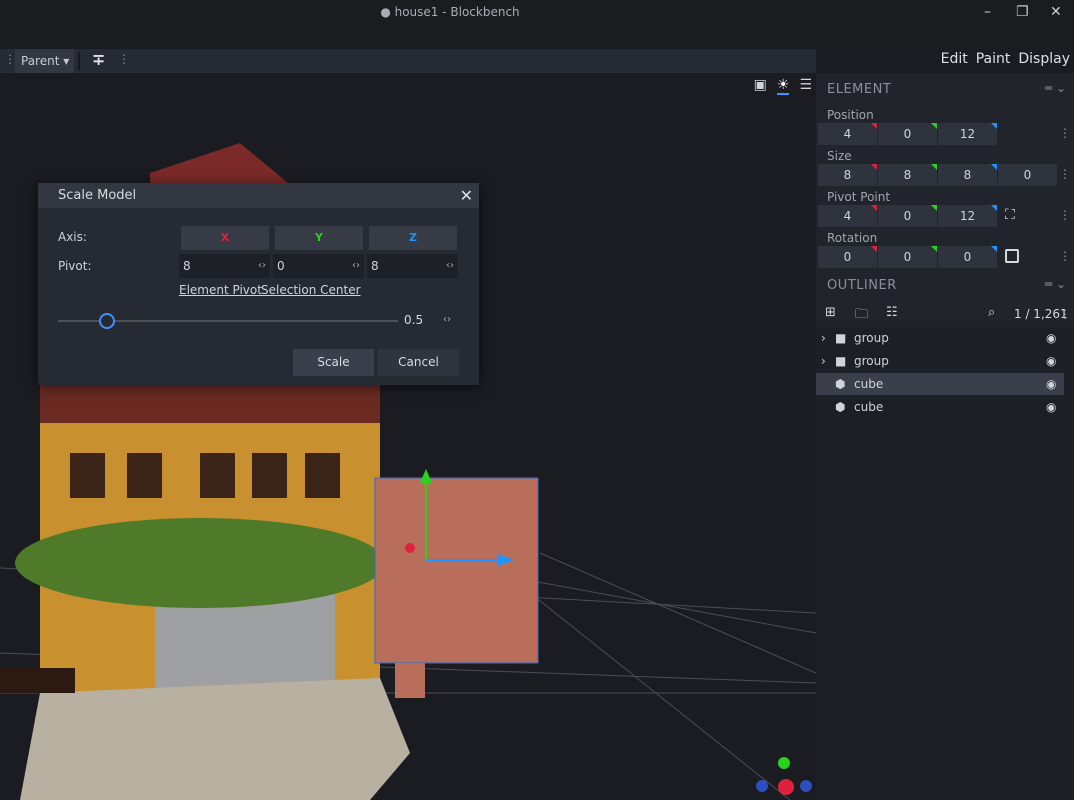 This screenshot has height=800, width=1074. Describe the element at coordinates (1044, 62) in the screenshot. I see `tab-display: Display` at that location.